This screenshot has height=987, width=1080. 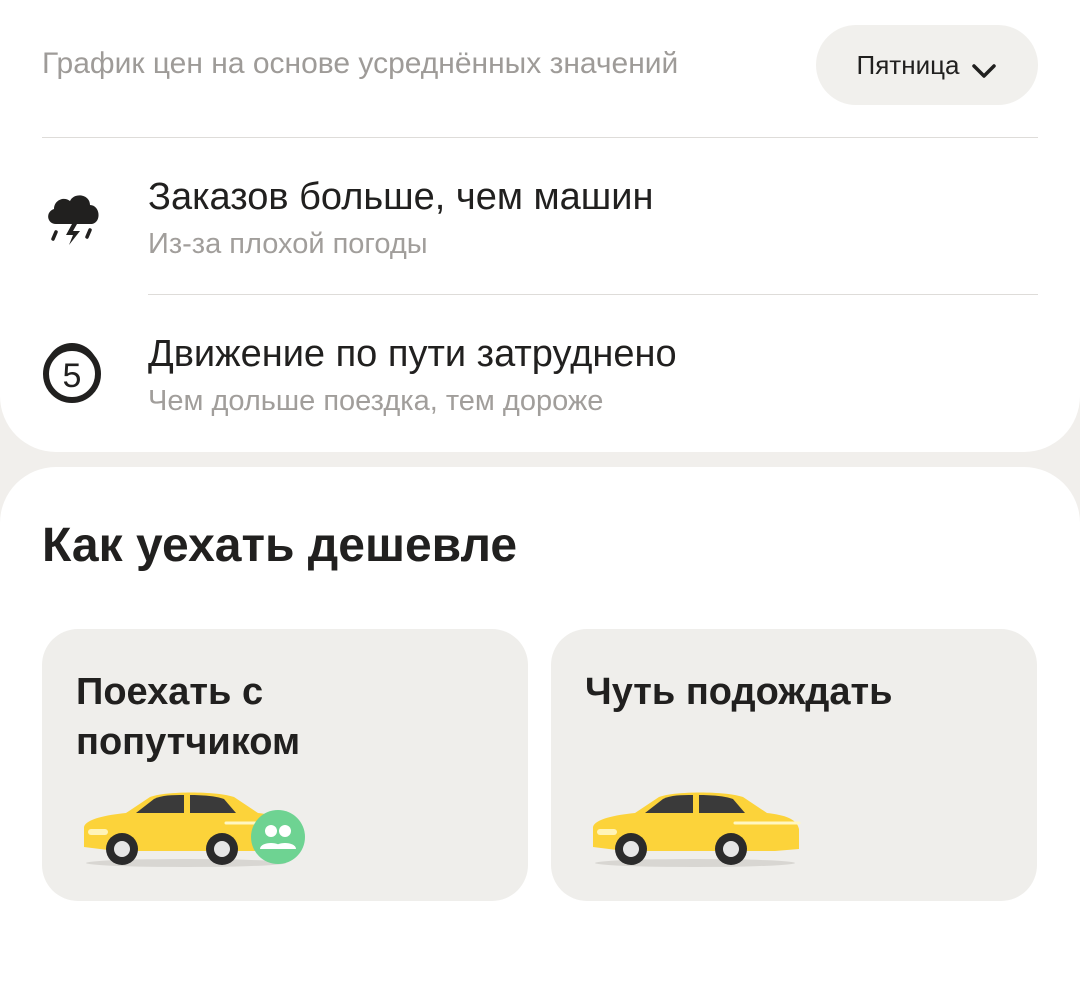 I want to click on day-selector-label: Пятница, so click(x=908, y=64).